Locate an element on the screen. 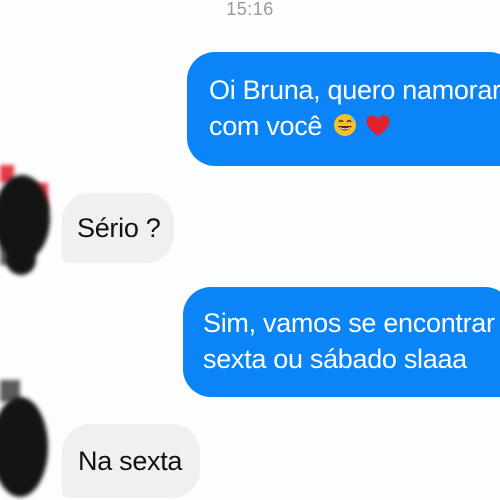  message-text-line: Oi Bruna, quero namorar is located at coordinates (354, 90).